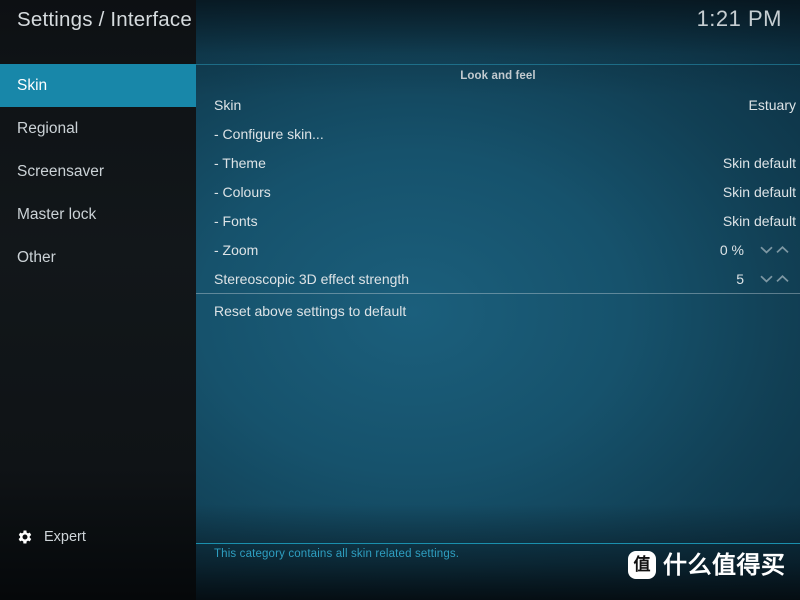 This screenshot has height=600, width=800. Describe the element at coordinates (498, 543) in the screenshot. I see `hint-rule` at that location.